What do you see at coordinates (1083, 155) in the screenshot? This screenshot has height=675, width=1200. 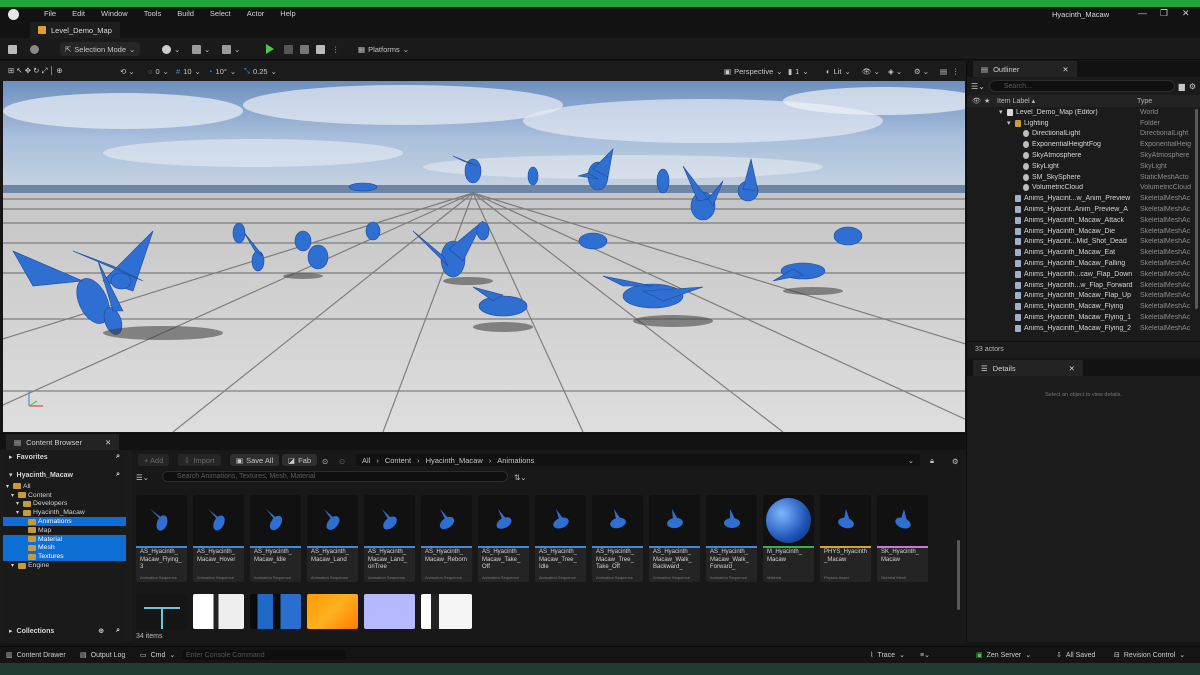 I see `outliner-row: SkyAtmosphere SkyAtmosphere` at bounding box center [1083, 155].